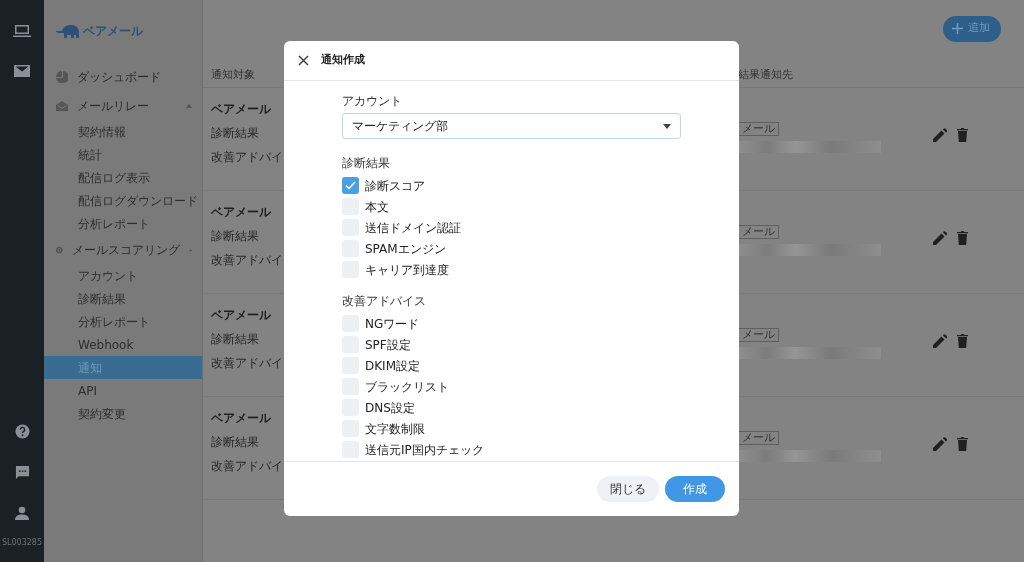 The height and width of the screenshot is (562, 1024). I want to click on help-icon, so click(22, 431).